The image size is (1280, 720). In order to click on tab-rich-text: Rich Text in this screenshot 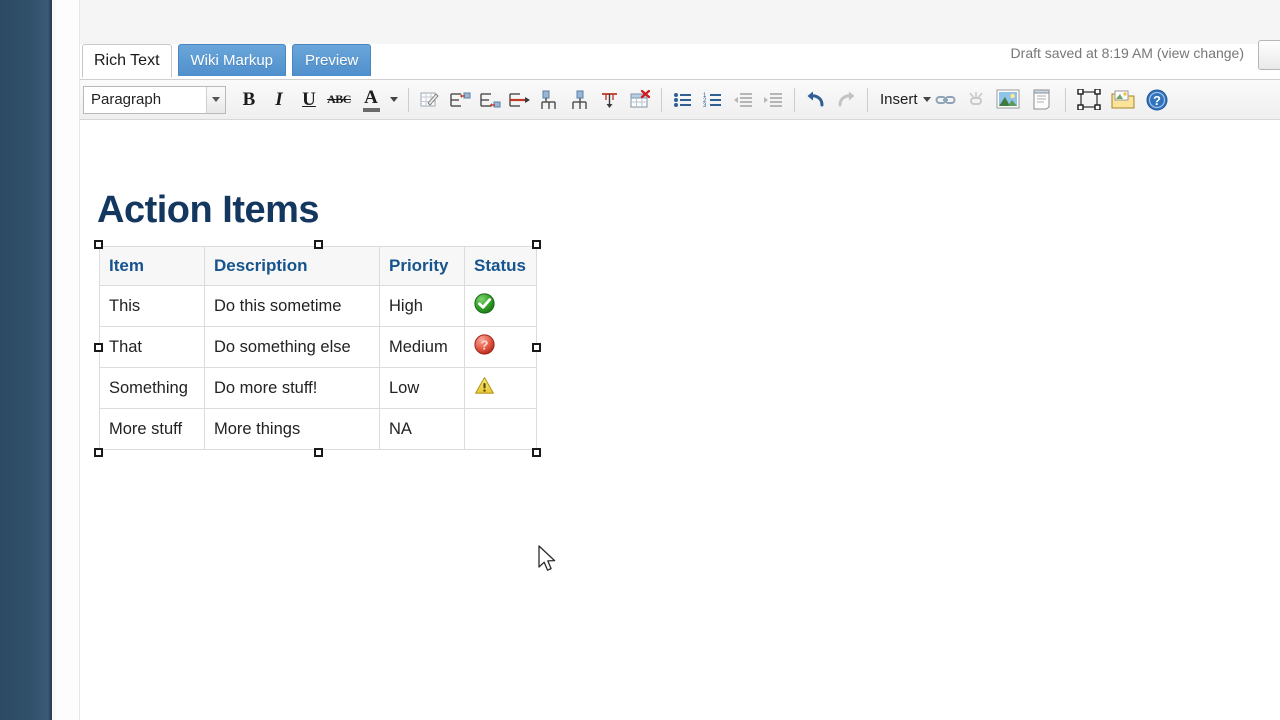, I will do `click(127, 61)`.